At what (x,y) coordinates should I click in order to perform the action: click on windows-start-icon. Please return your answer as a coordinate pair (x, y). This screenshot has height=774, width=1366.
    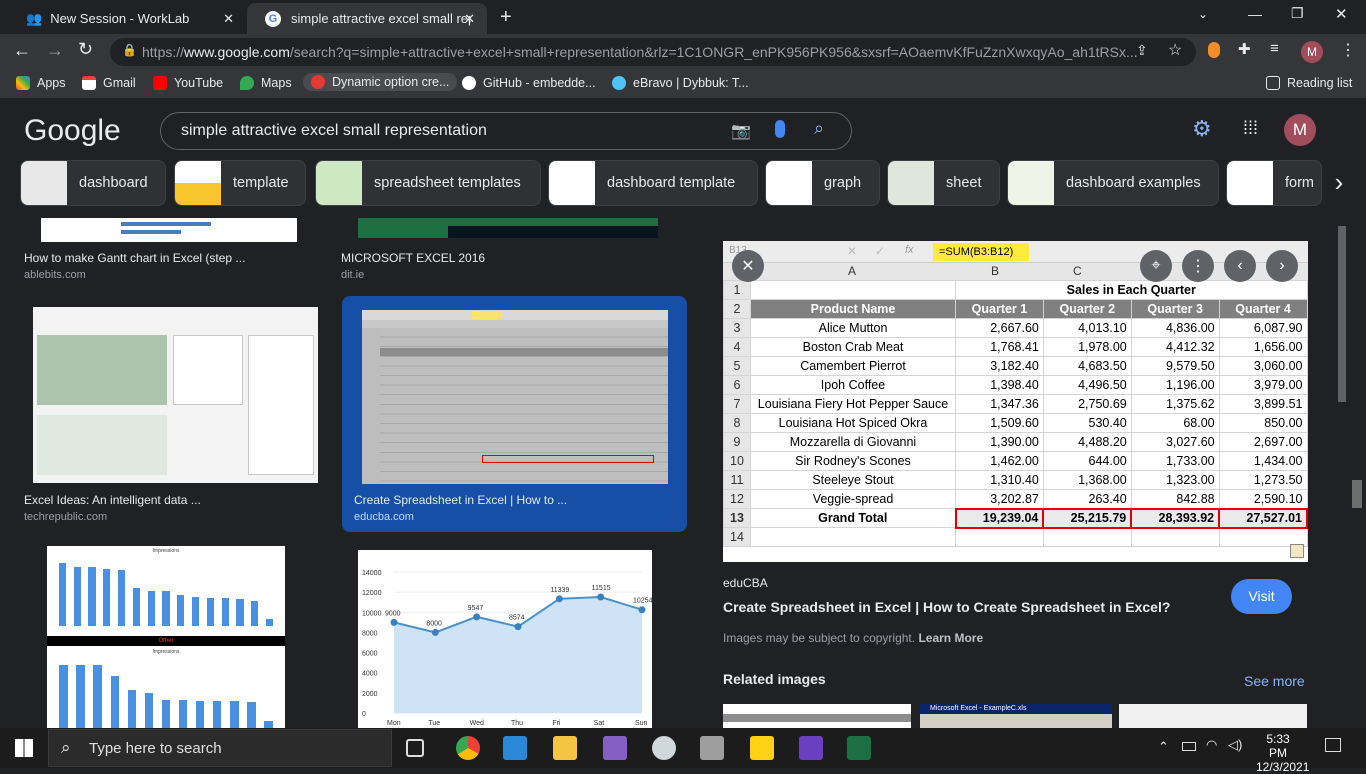
    Looking at the image, I should click on (24, 748).